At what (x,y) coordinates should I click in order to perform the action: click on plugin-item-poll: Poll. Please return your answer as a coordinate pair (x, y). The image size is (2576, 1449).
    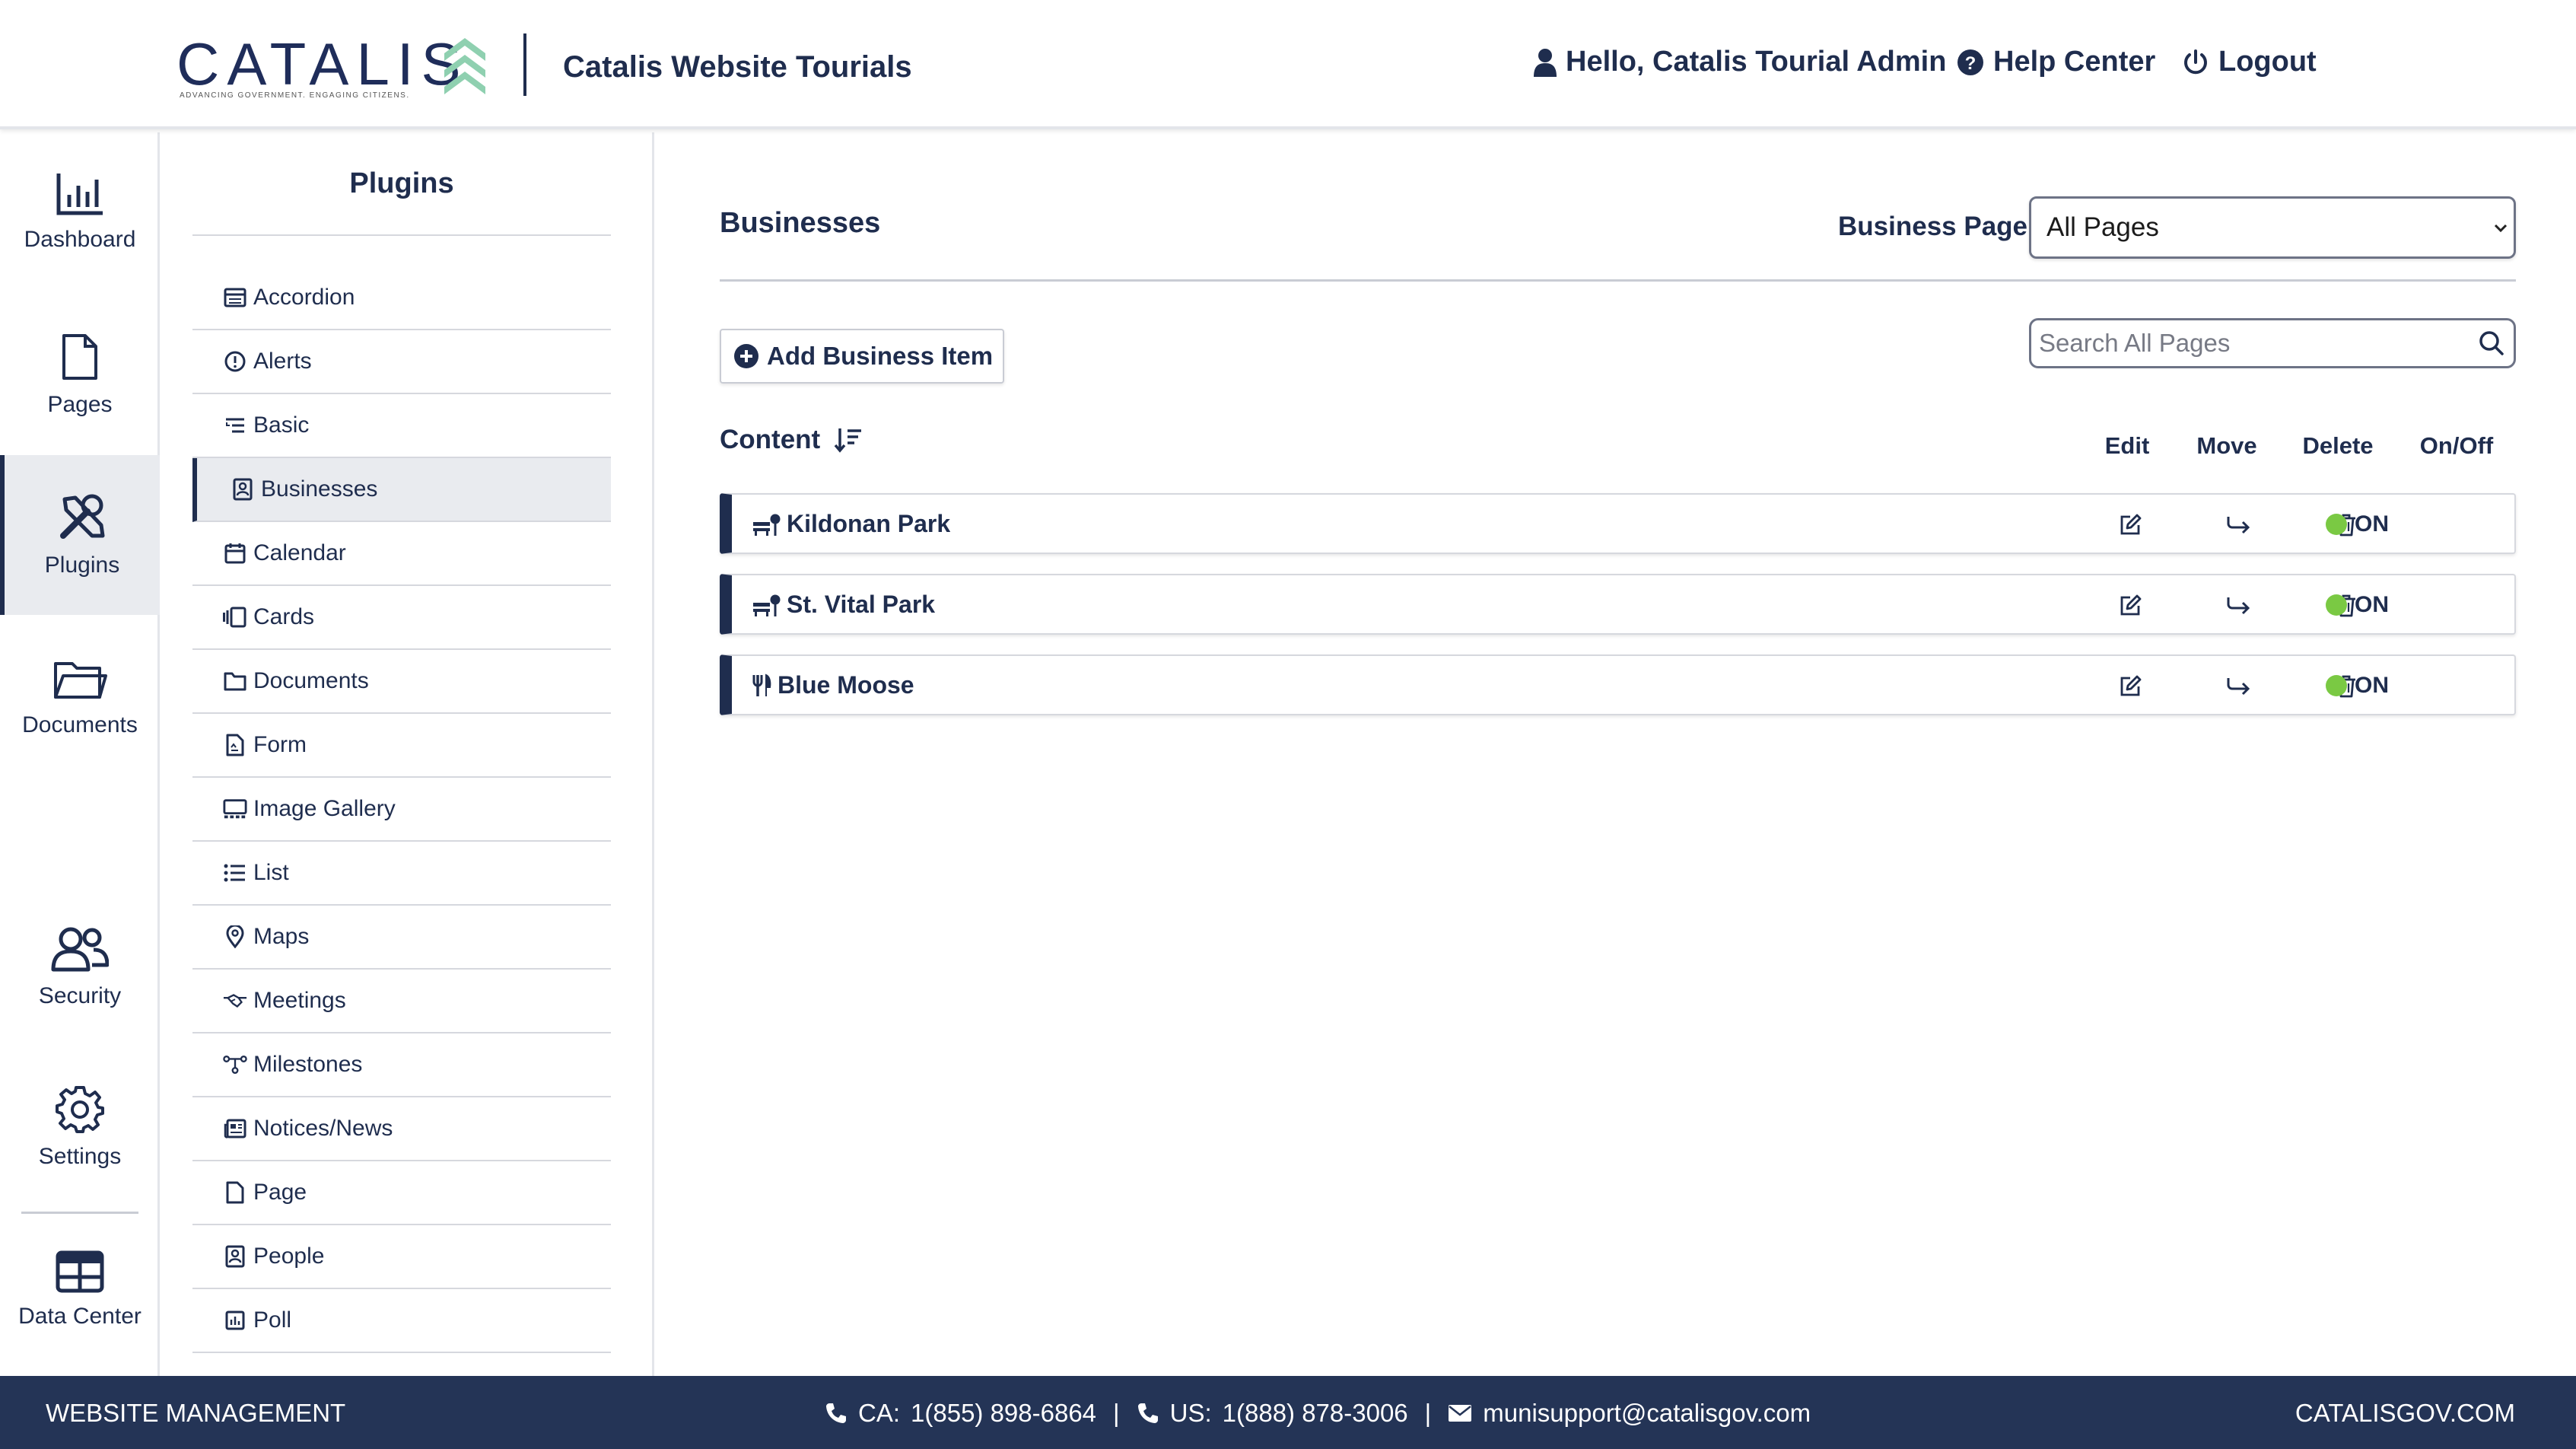
    Looking at the image, I should click on (401, 1321).